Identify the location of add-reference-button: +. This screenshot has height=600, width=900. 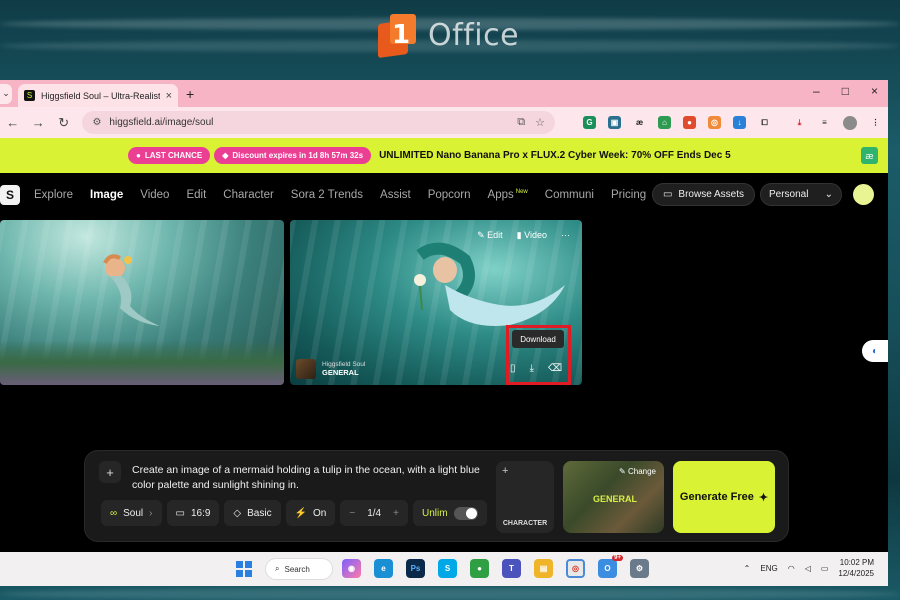
(110, 472).